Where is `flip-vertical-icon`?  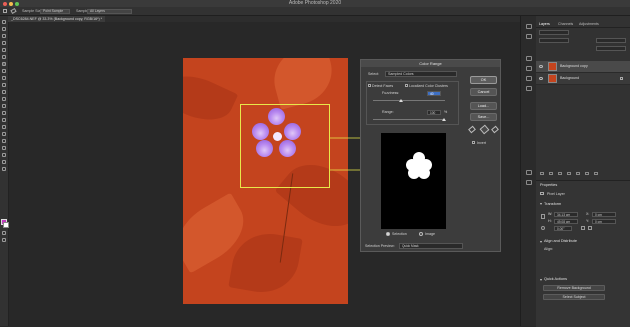 flip-vertical-icon is located at coordinates (590, 228).